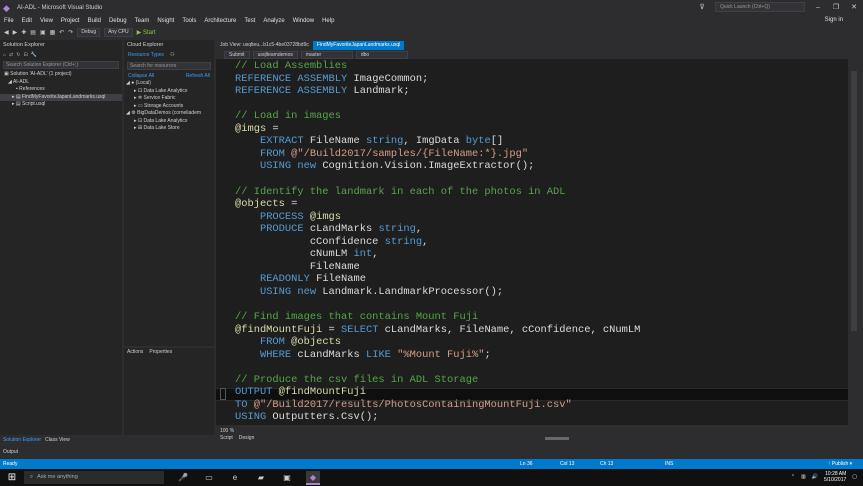 This screenshot has height=486, width=863. What do you see at coordinates (854, 7) in the screenshot?
I see `close-button: ✕` at bounding box center [854, 7].